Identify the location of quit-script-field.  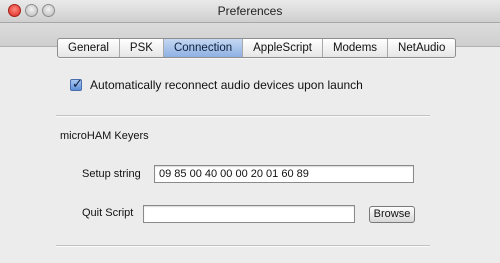
(249, 214).